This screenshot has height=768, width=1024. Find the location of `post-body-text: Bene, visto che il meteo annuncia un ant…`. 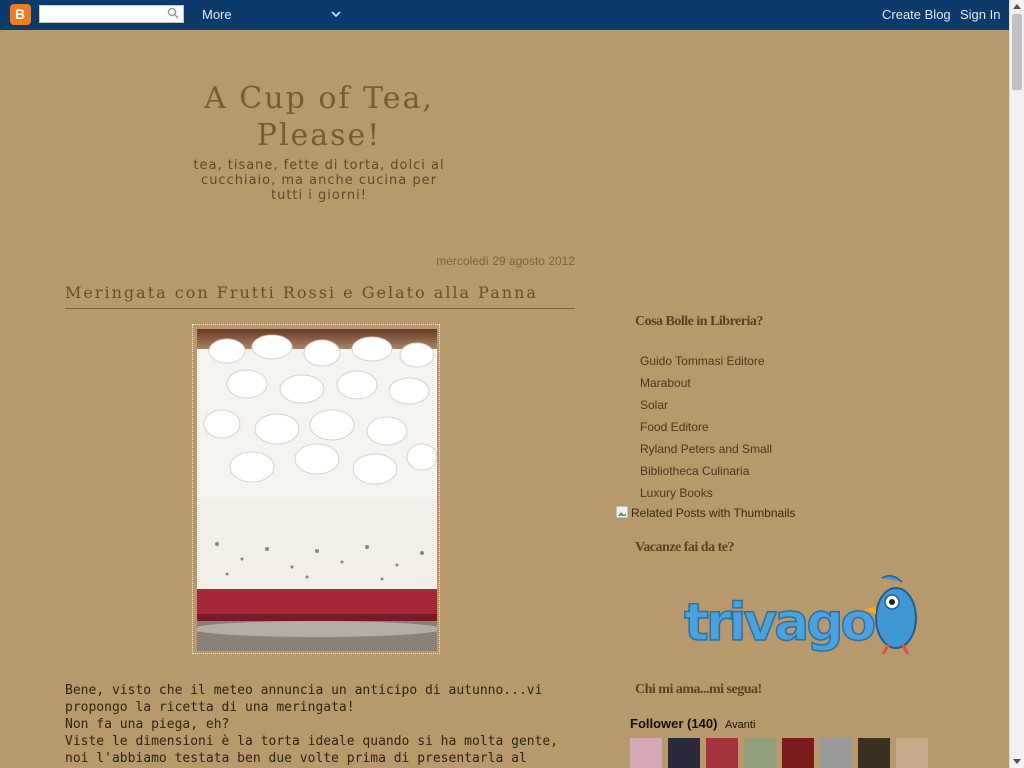

post-body-text: Bene, visto che il meteo annuncia un ant… is located at coordinates (312, 724).